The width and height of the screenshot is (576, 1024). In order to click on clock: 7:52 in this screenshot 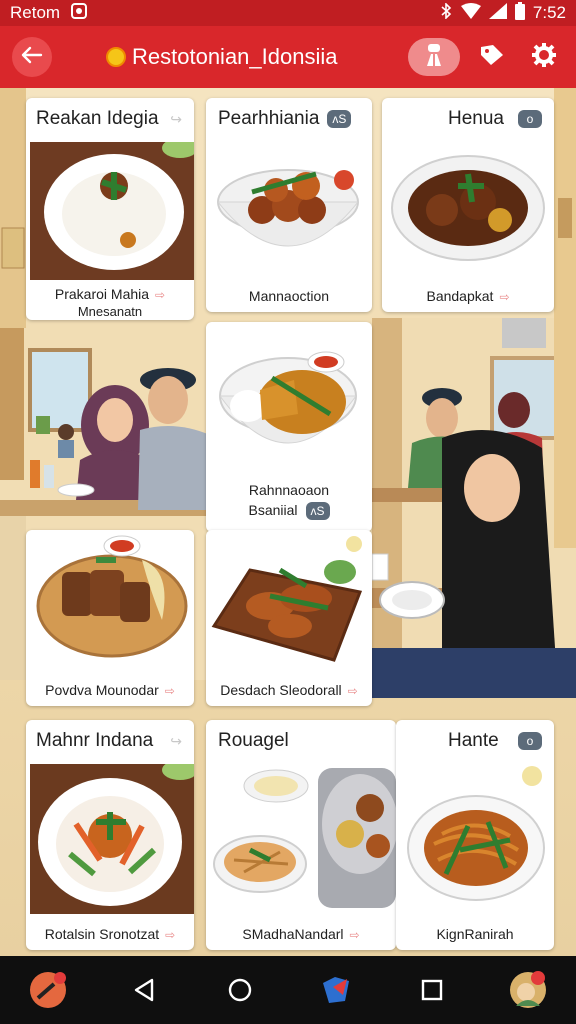, I will do `click(549, 12)`.